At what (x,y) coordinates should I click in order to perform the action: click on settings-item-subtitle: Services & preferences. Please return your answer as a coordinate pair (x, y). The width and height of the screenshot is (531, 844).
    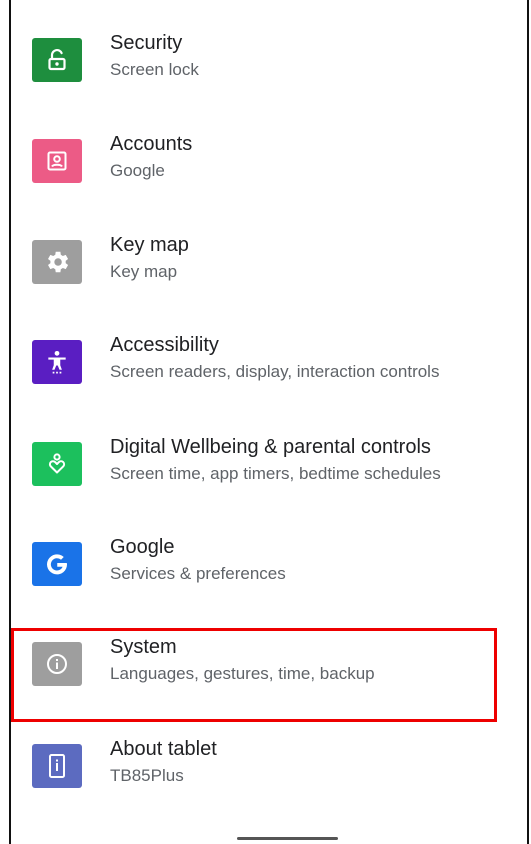
    Looking at the image, I should click on (198, 573).